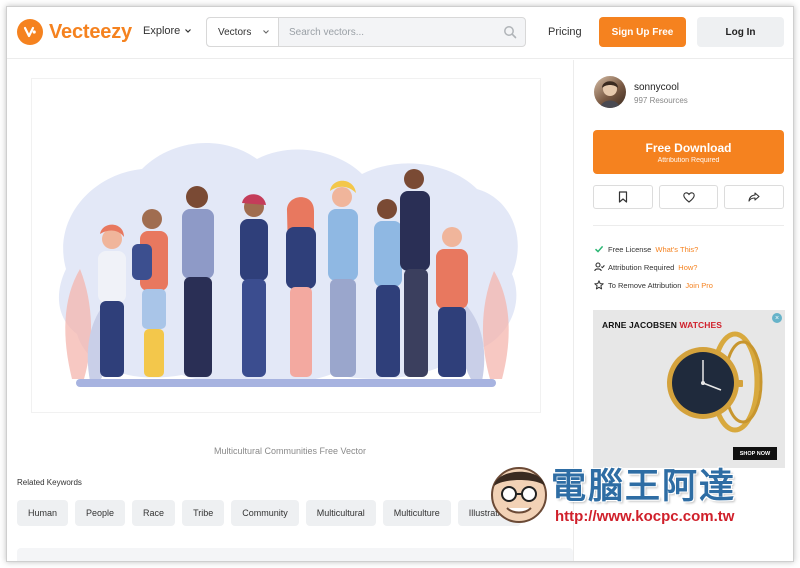 The height and width of the screenshot is (568, 800). Describe the element at coordinates (688, 225) in the screenshot. I see `divider` at that location.